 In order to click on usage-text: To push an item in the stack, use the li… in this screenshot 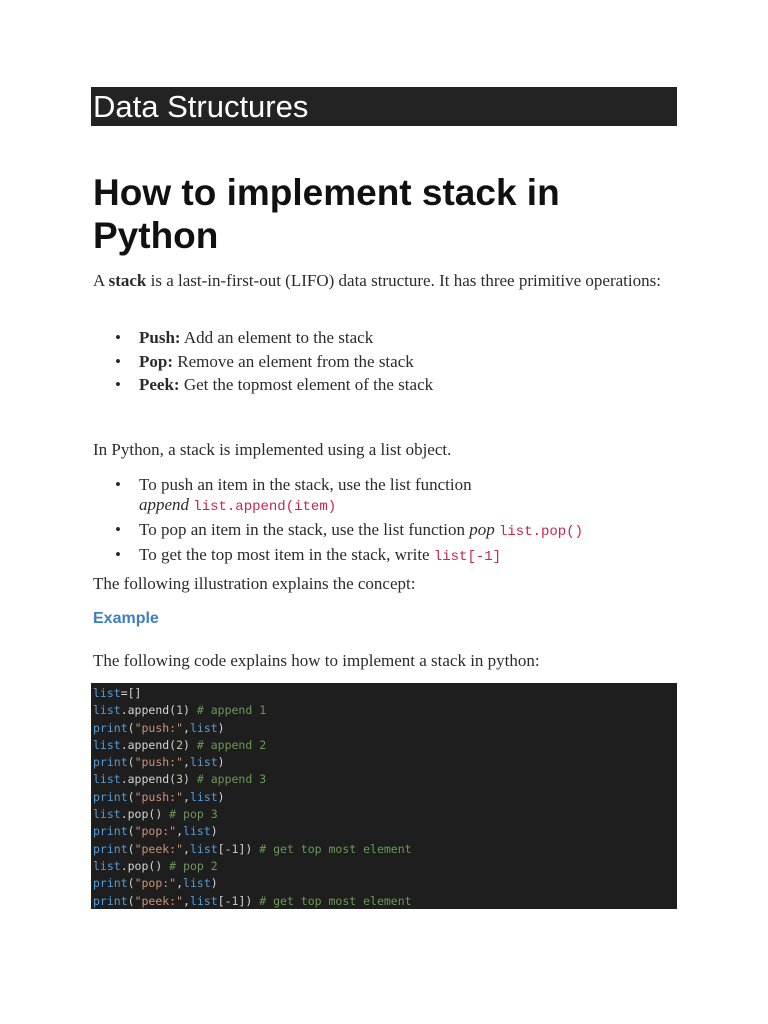, I will do `click(305, 484)`.